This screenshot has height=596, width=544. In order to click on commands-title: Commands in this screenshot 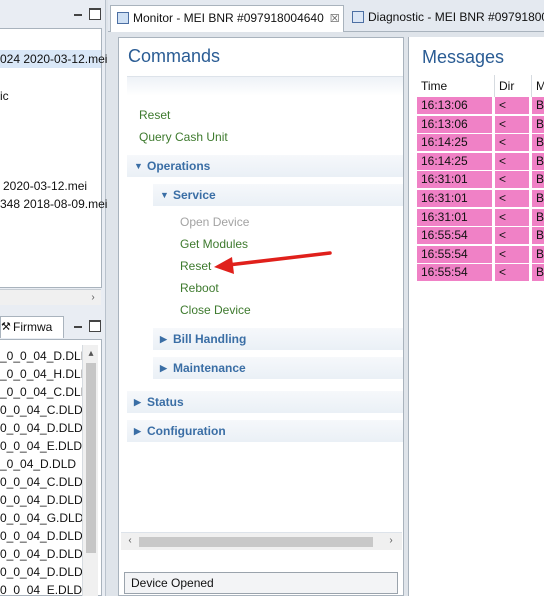, I will do `click(174, 56)`.